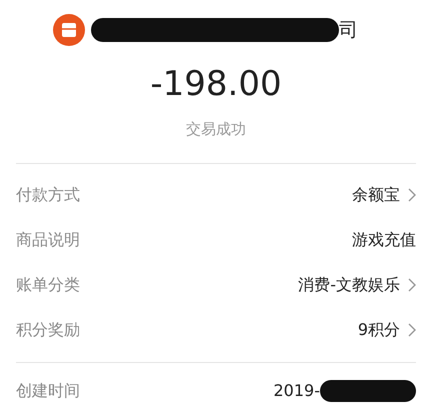 This screenshot has height=420, width=432. I want to click on created-time: 2019-, so click(297, 391).